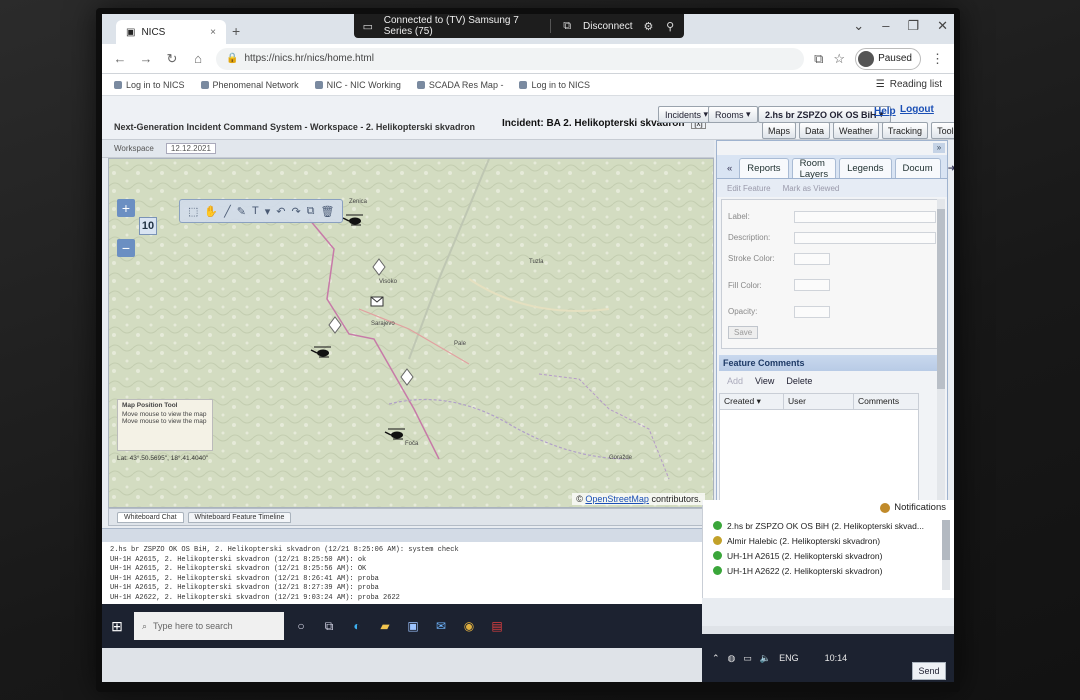  Describe the element at coordinates (819, 570) in the screenshot. I see `list-item: UH-1H A2622 (2. Helikopterski skvadron)` at that location.